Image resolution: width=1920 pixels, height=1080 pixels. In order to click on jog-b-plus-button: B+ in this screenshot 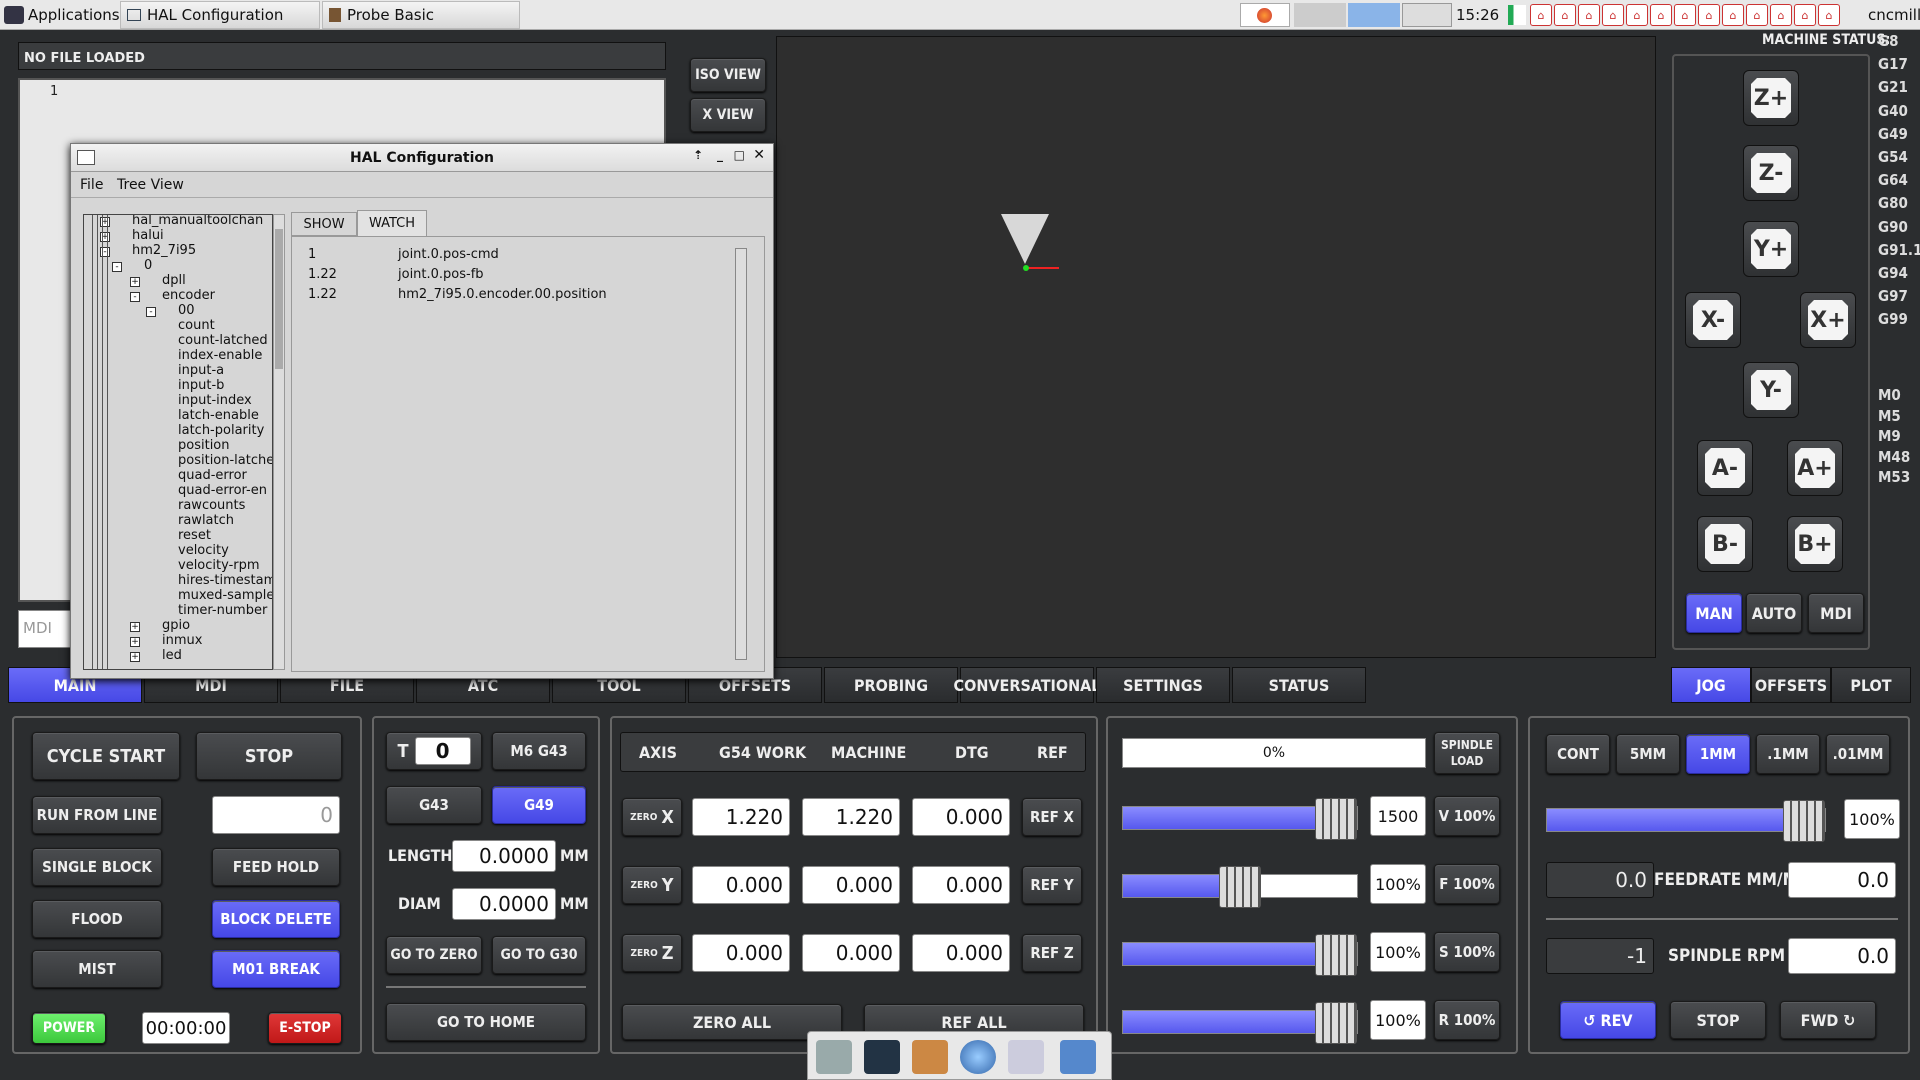, I will do `click(1815, 544)`.